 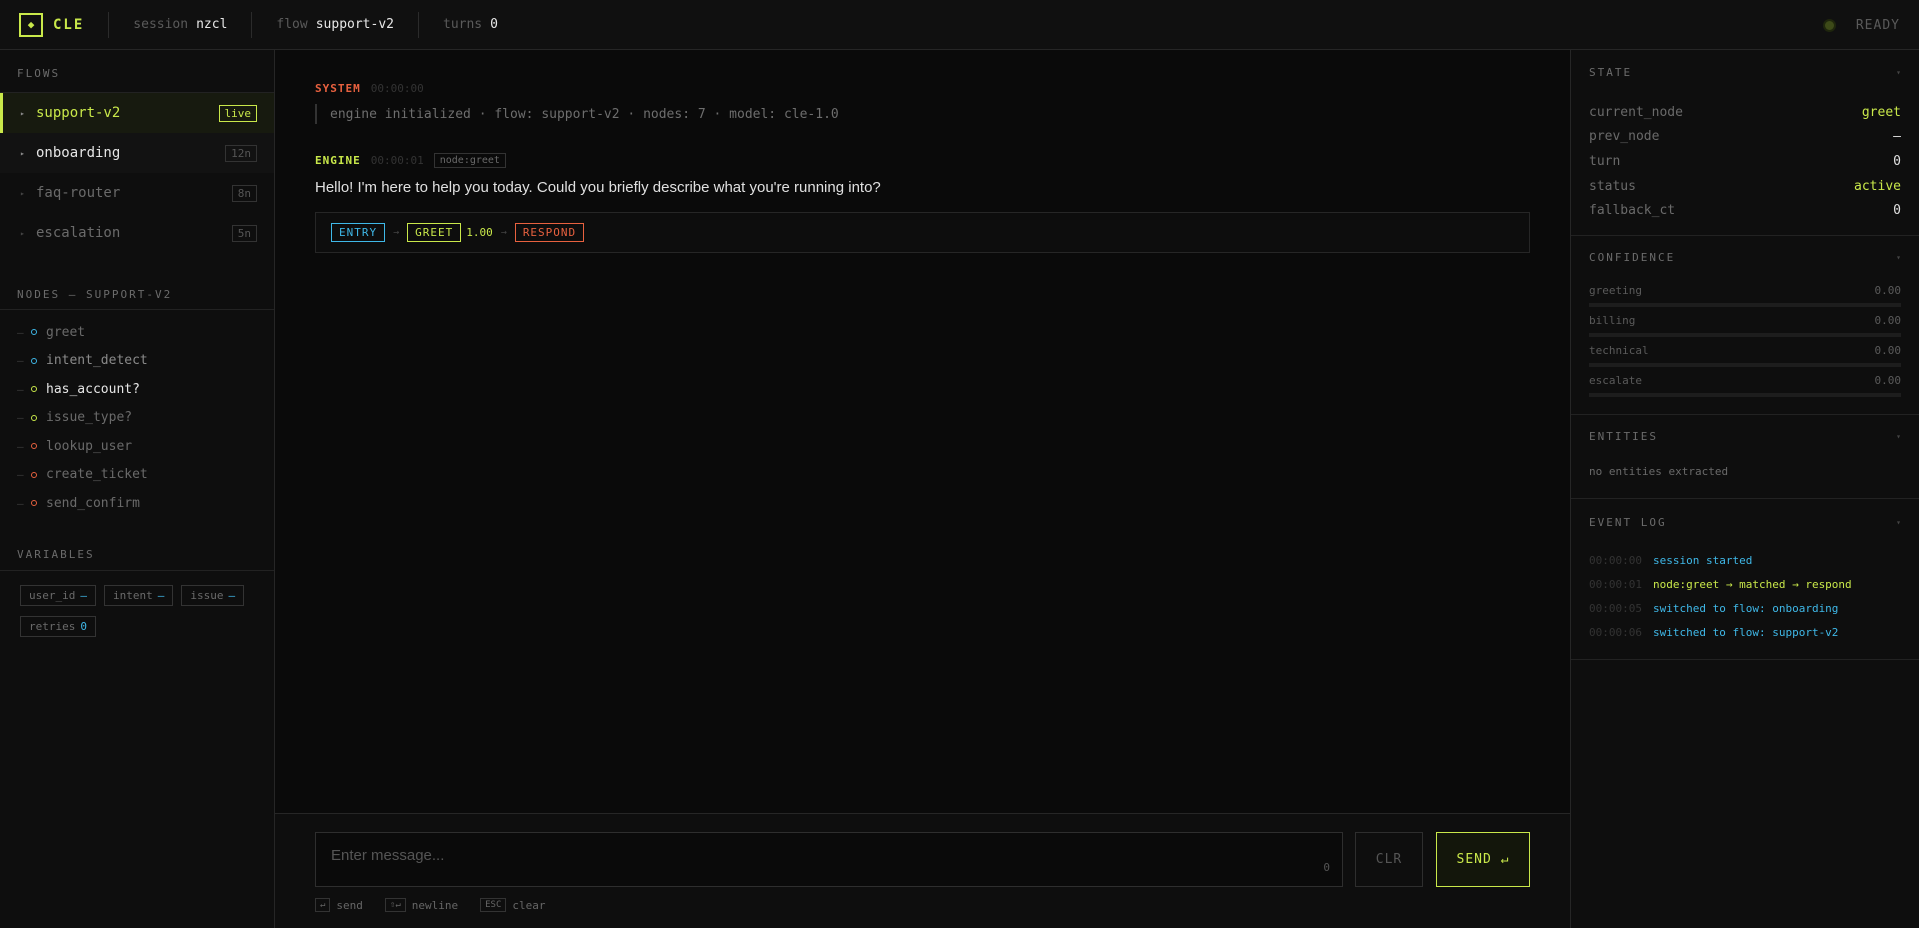 I want to click on flow-badge: 8n, so click(x=244, y=193).